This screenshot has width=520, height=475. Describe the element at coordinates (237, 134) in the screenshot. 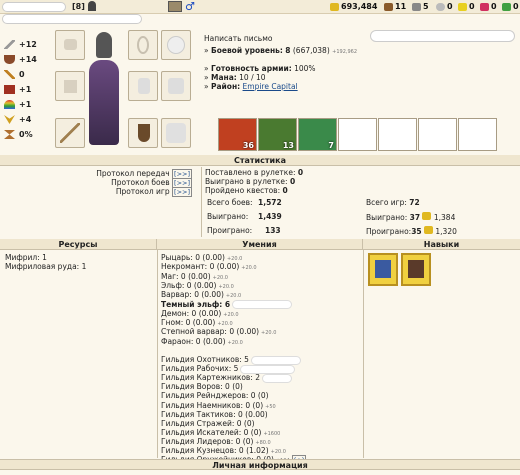

I see `army-slot-1: 36` at that location.